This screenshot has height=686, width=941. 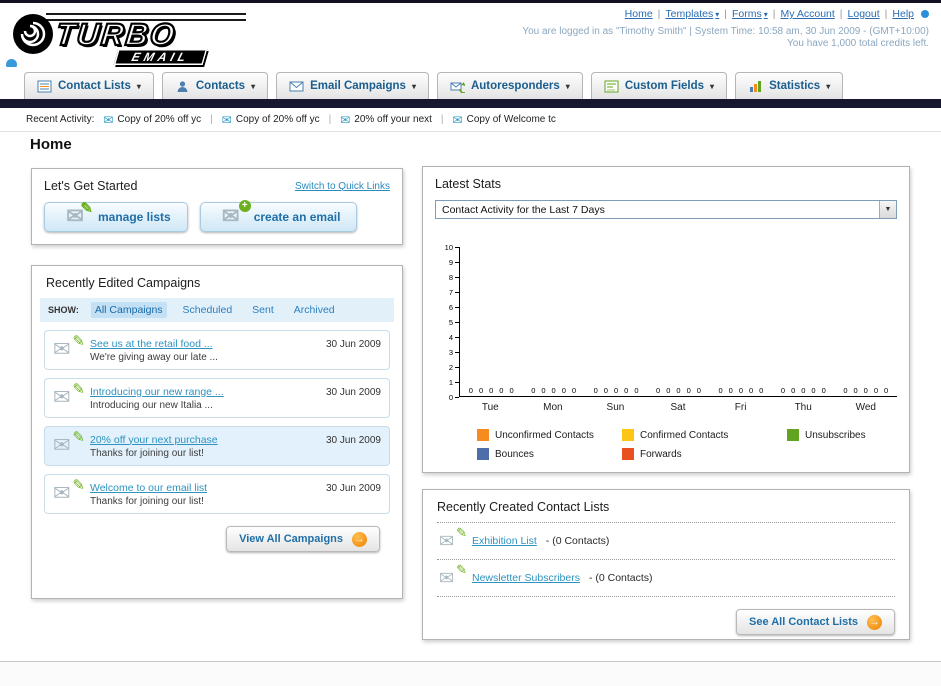 I want to click on contact-list-link: Exhibition List, so click(x=504, y=541).